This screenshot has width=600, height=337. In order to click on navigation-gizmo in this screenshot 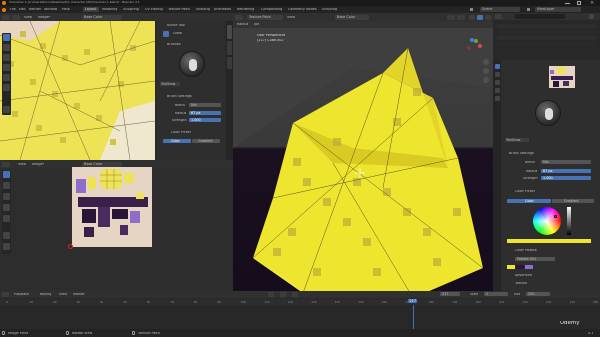, I will do `click(474, 46)`.